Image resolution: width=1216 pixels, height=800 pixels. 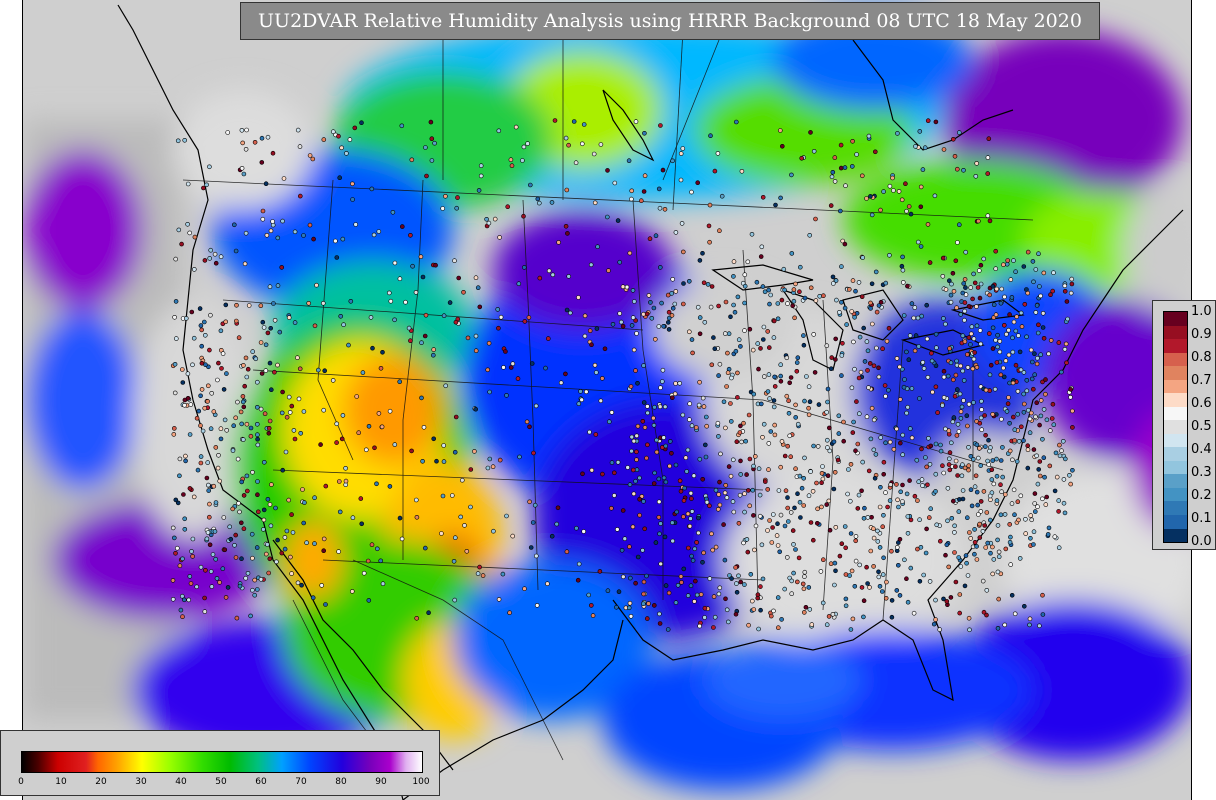 I want to click on observation-legend-tick: 1.0, so click(x=1201, y=311).